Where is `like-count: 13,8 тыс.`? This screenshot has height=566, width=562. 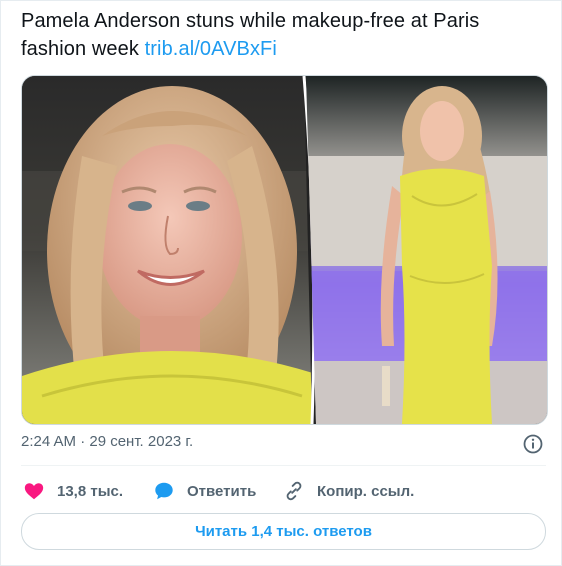 like-count: 13,8 тыс. is located at coordinates (90, 491).